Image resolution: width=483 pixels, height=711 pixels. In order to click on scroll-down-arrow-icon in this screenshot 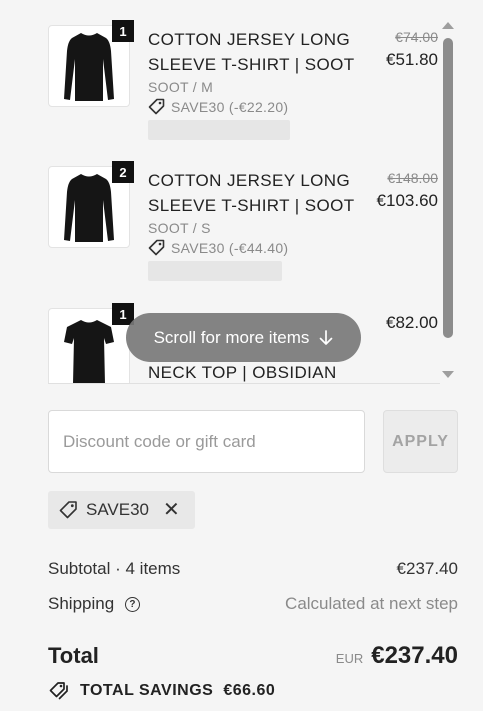, I will do `click(448, 374)`.